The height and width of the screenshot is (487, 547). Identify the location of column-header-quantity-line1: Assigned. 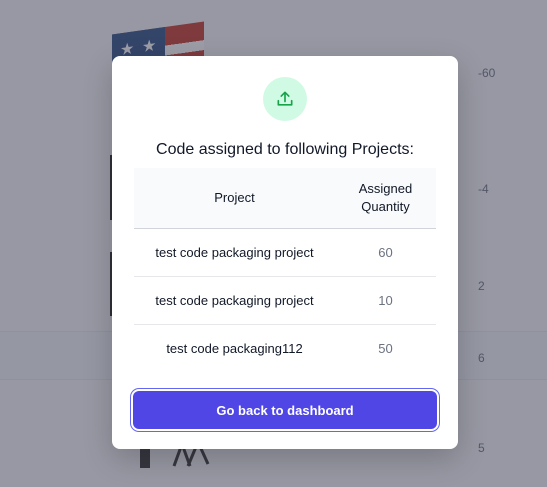
(385, 188).